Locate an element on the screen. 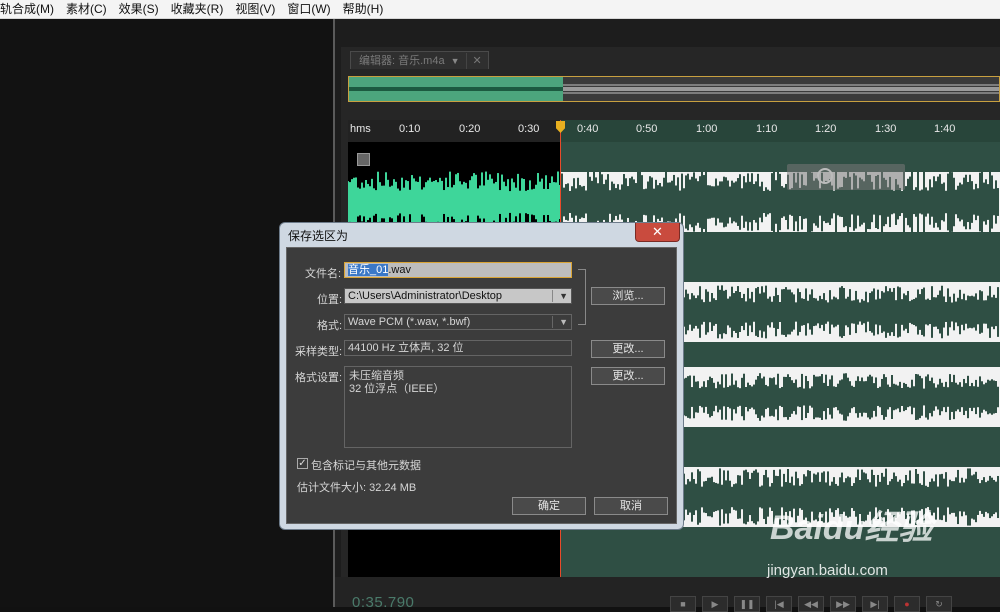 The height and width of the screenshot is (612, 1000). fast-forward-icon: ▶▶ is located at coordinates (843, 604).